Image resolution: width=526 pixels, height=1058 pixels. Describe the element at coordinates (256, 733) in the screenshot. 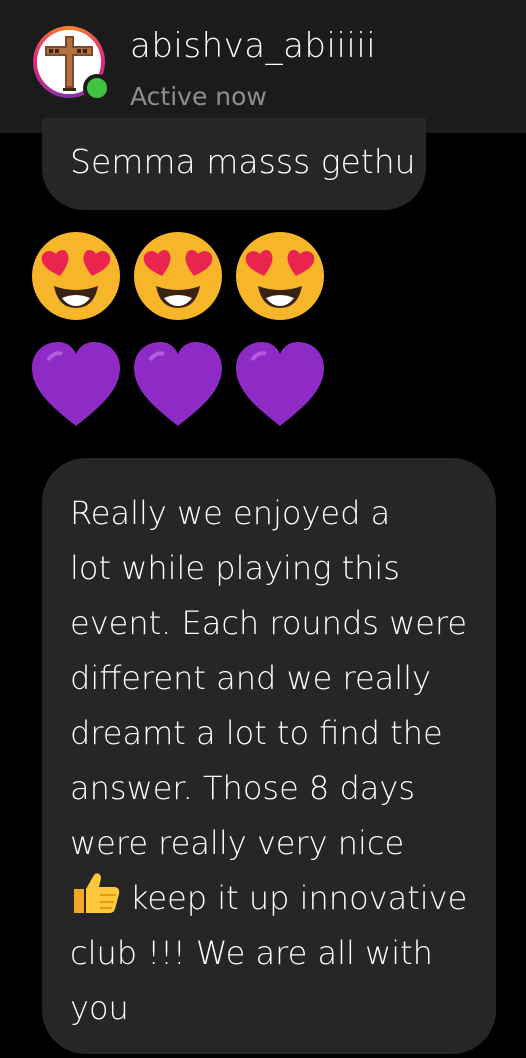

I see `message-line: dreamt a lot to find the` at that location.